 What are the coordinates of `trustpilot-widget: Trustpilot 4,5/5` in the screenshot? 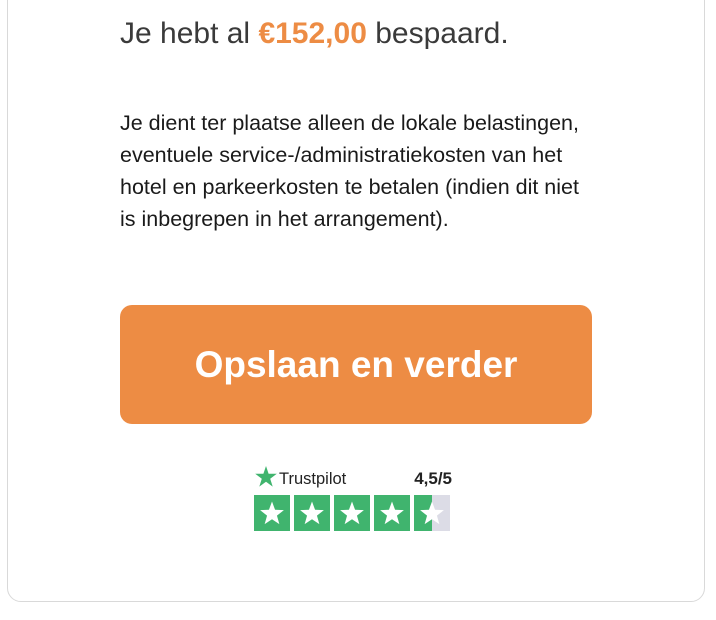 It's located at (354, 499).